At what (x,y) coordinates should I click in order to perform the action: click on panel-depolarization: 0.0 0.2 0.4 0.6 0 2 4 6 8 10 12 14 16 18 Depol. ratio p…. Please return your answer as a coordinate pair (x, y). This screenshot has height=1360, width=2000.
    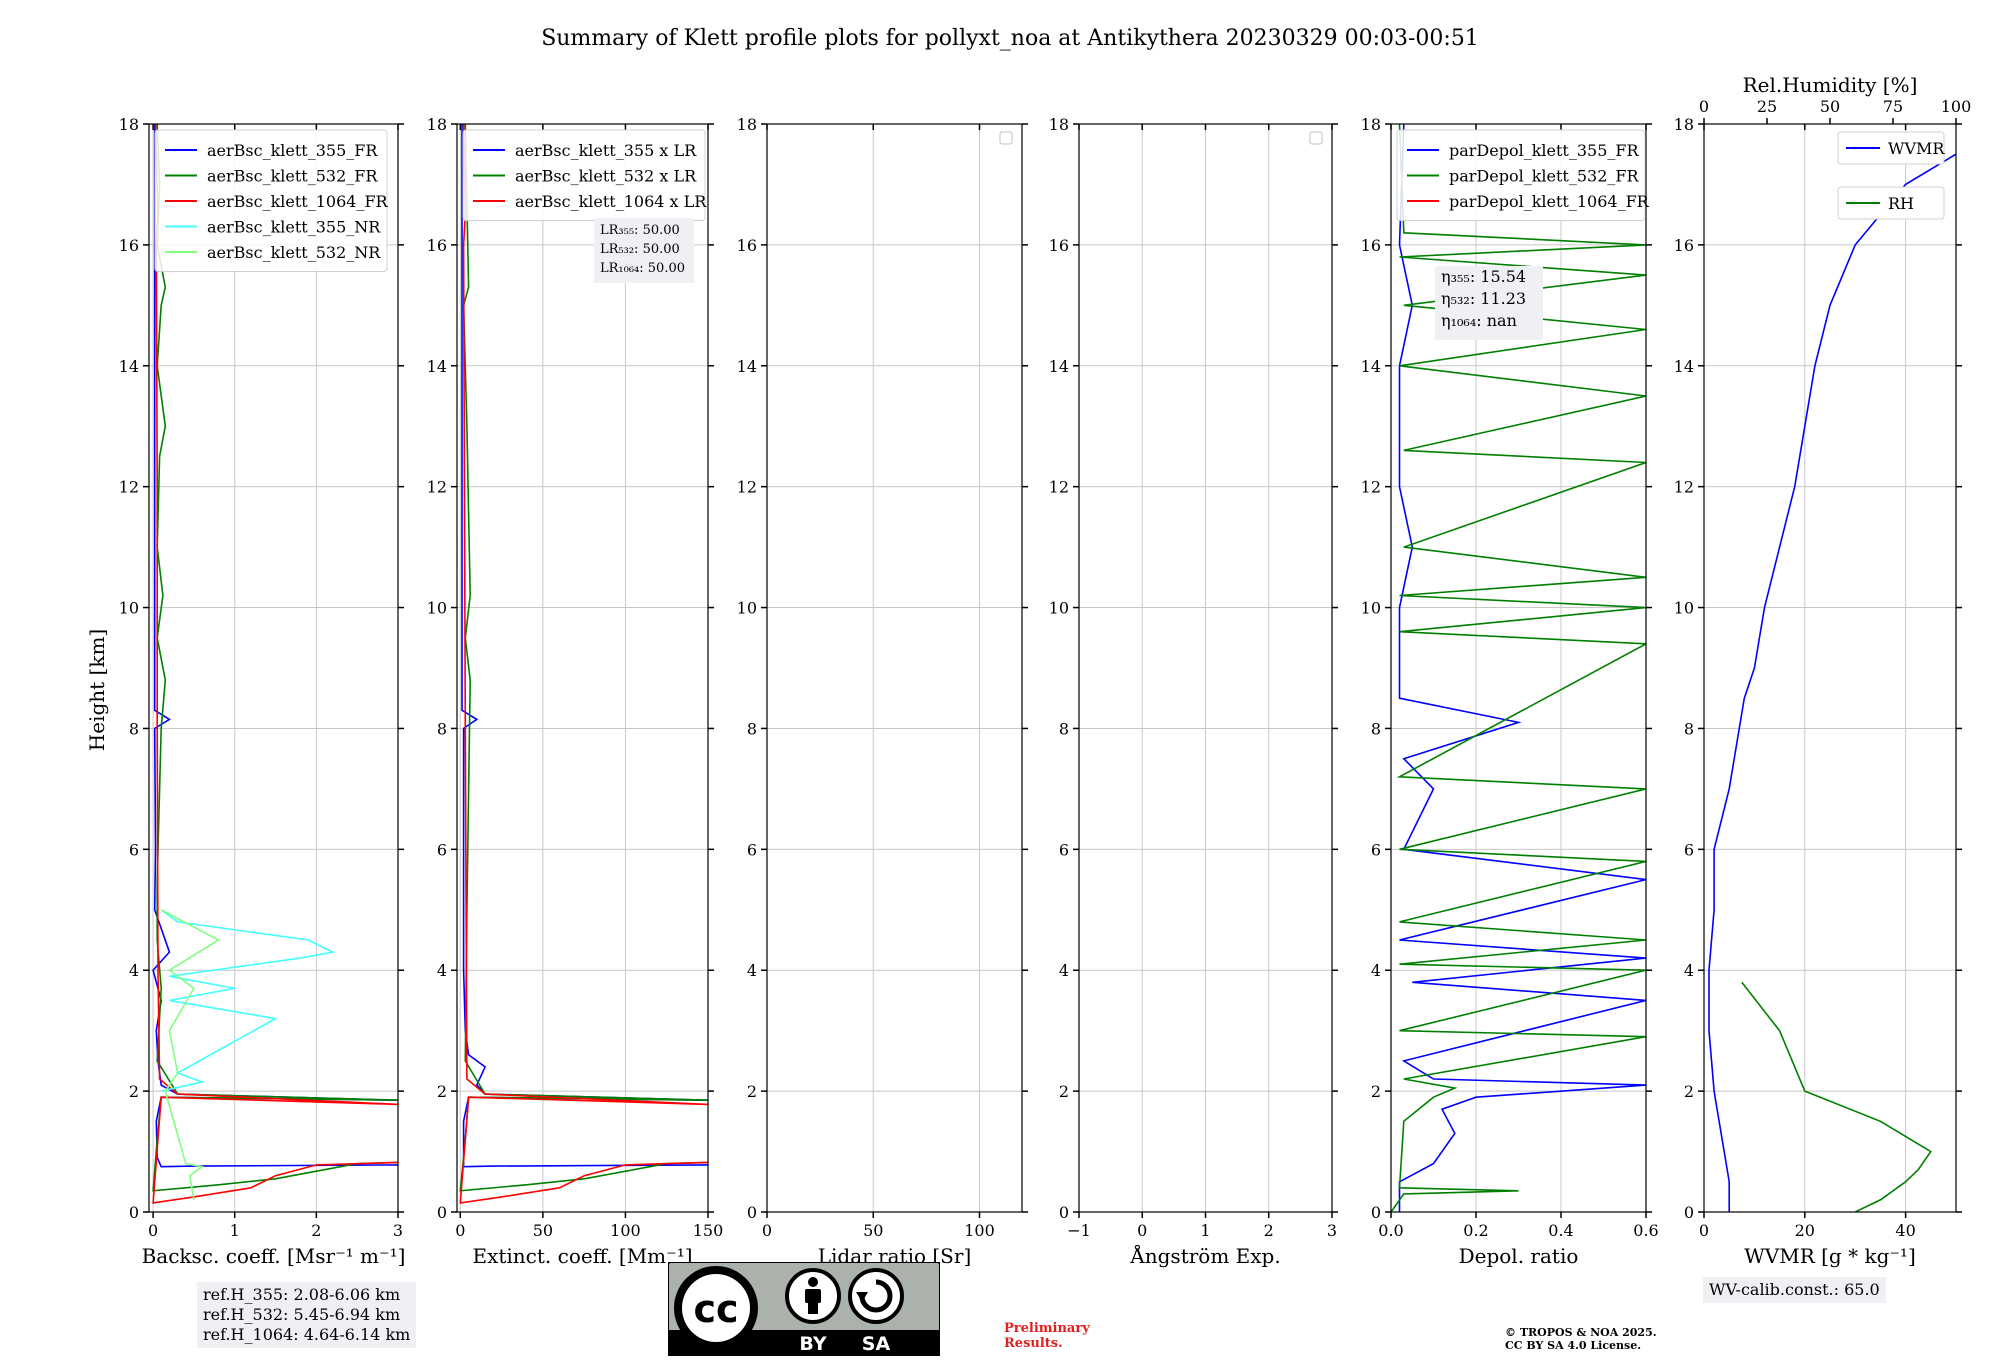
    Looking at the image, I should click on (1510, 691).